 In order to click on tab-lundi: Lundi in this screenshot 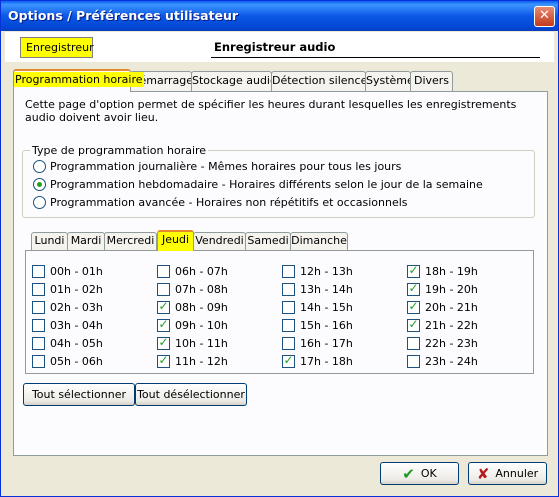, I will do `click(49, 241)`.